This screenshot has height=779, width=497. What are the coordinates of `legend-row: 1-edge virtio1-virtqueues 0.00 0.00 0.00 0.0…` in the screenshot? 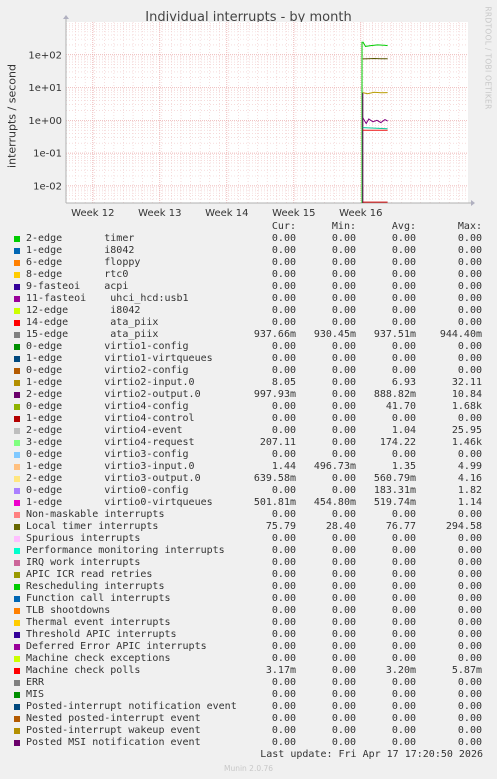 It's located at (248, 359).